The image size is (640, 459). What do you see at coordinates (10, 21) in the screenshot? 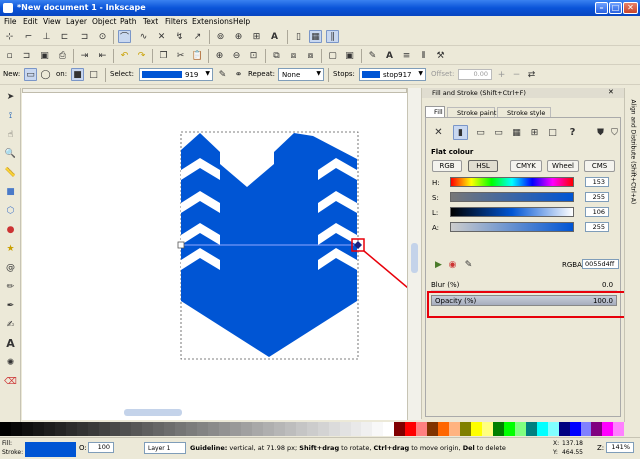
I see `menu-file: File` at bounding box center [10, 21].